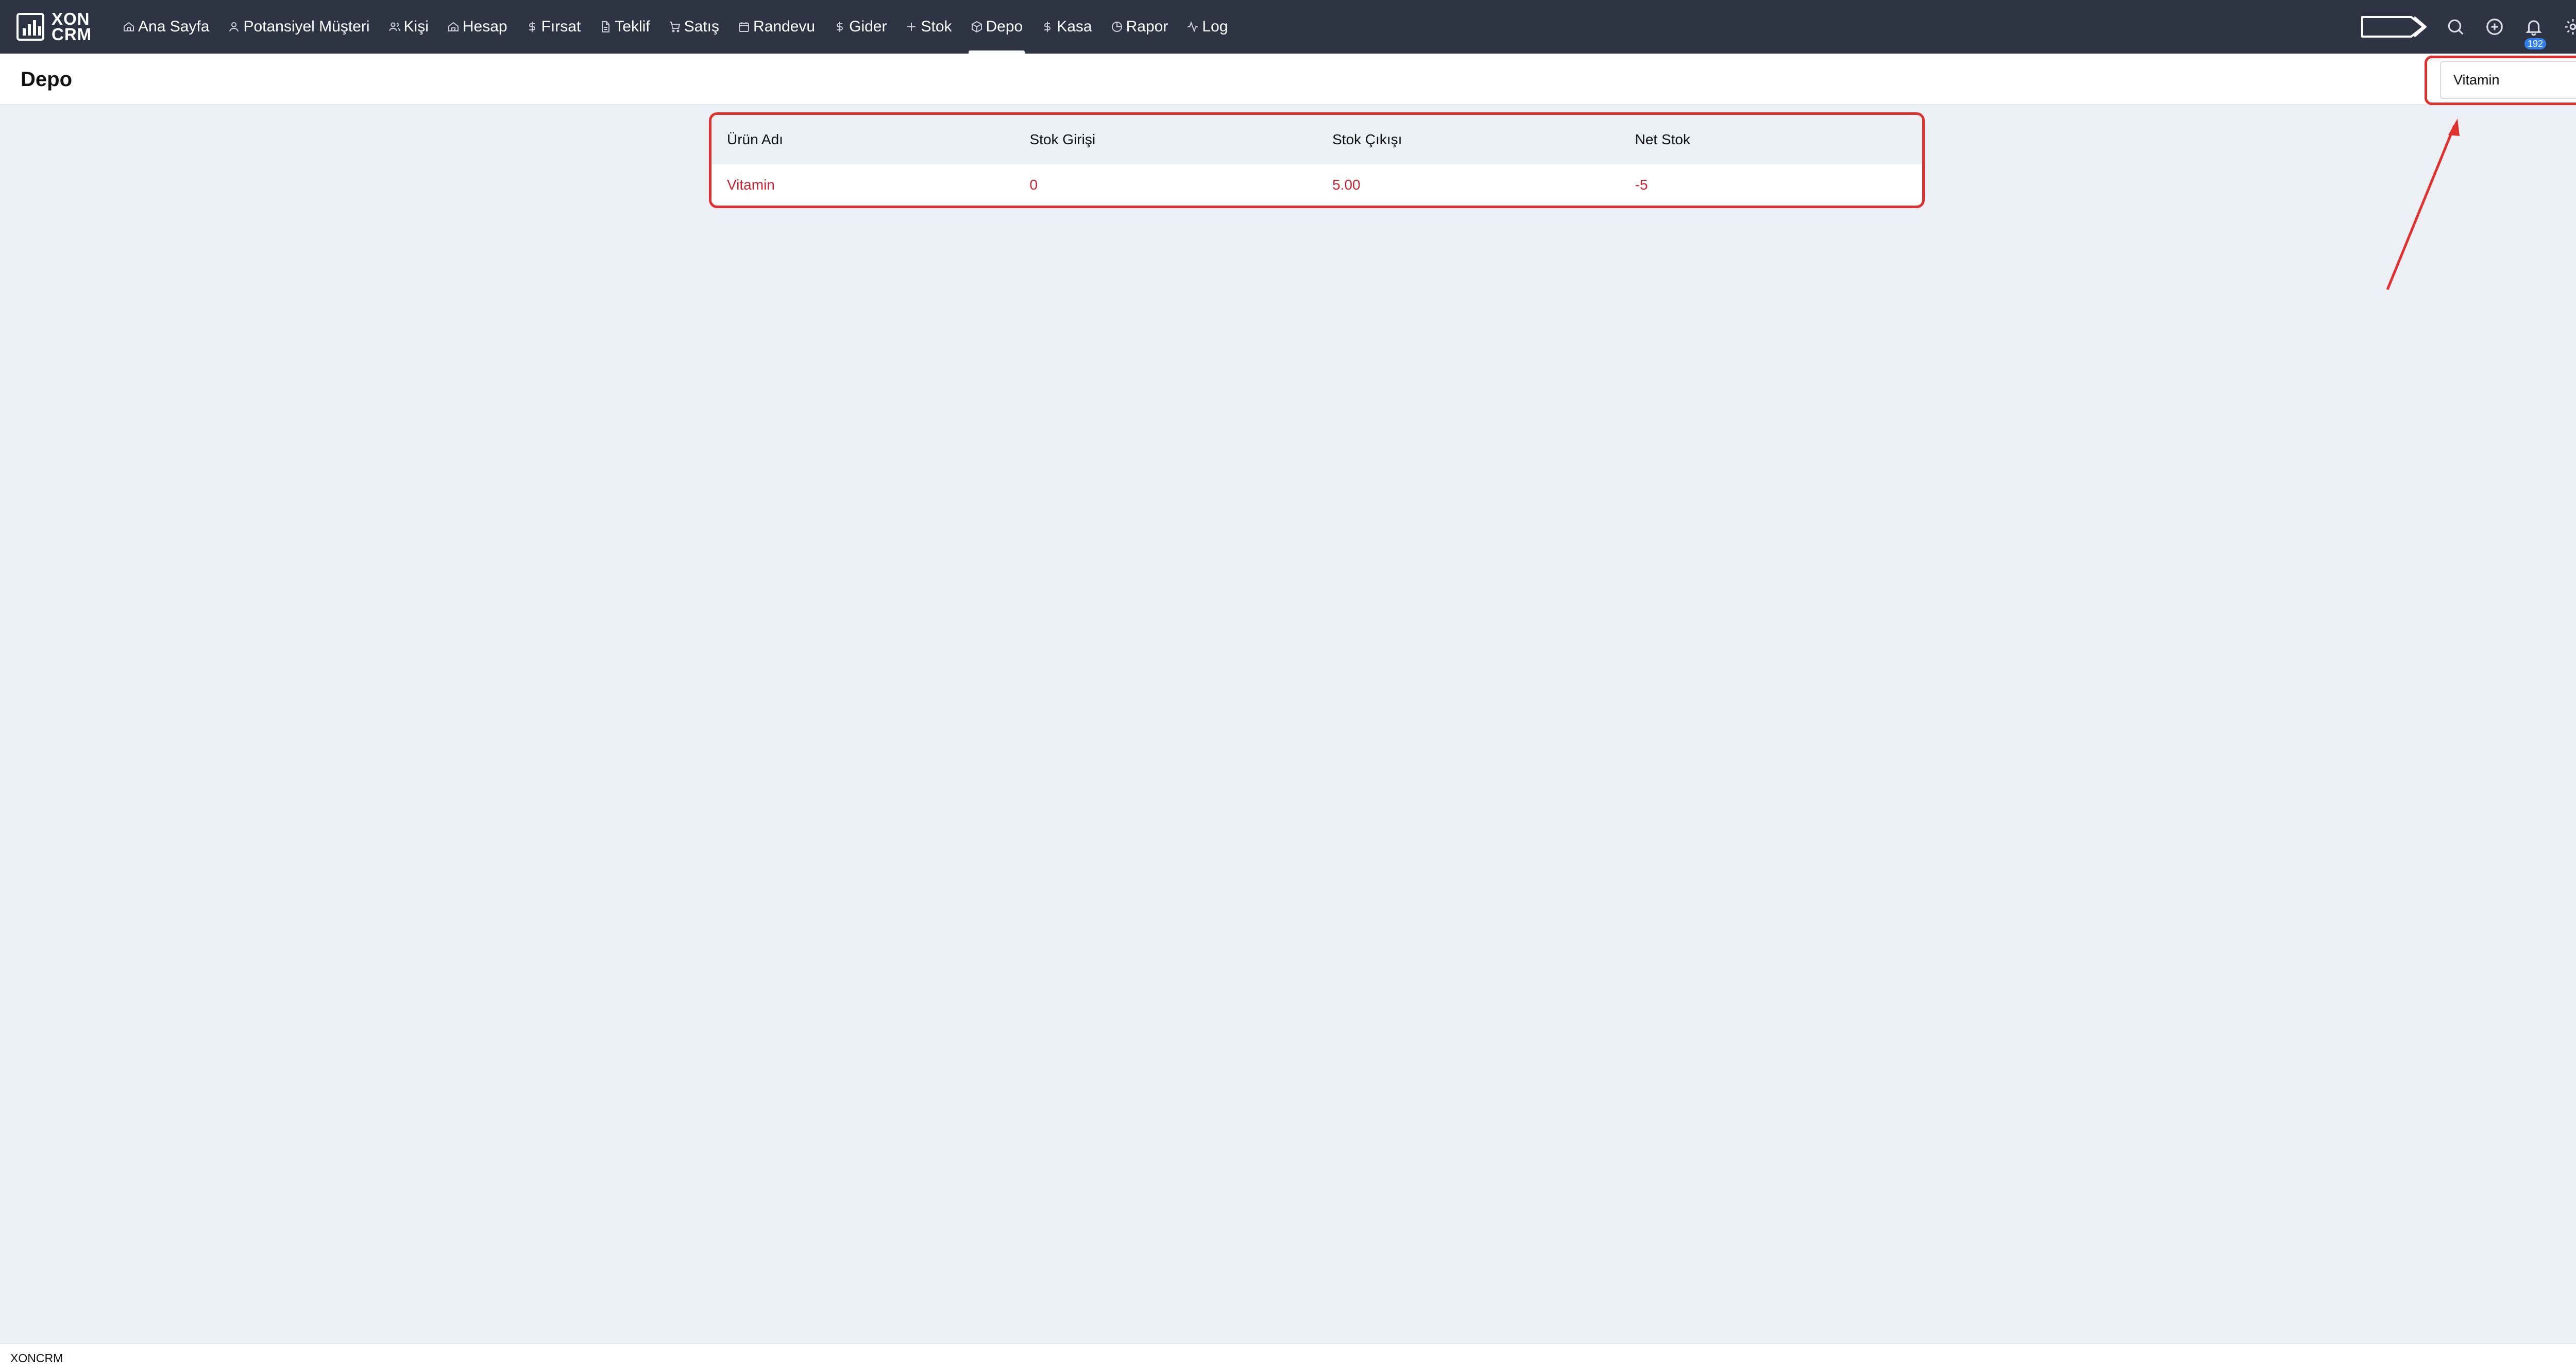 This screenshot has width=2576, height=1371. I want to click on nav-item-rapor: Rapor, so click(1139, 27).